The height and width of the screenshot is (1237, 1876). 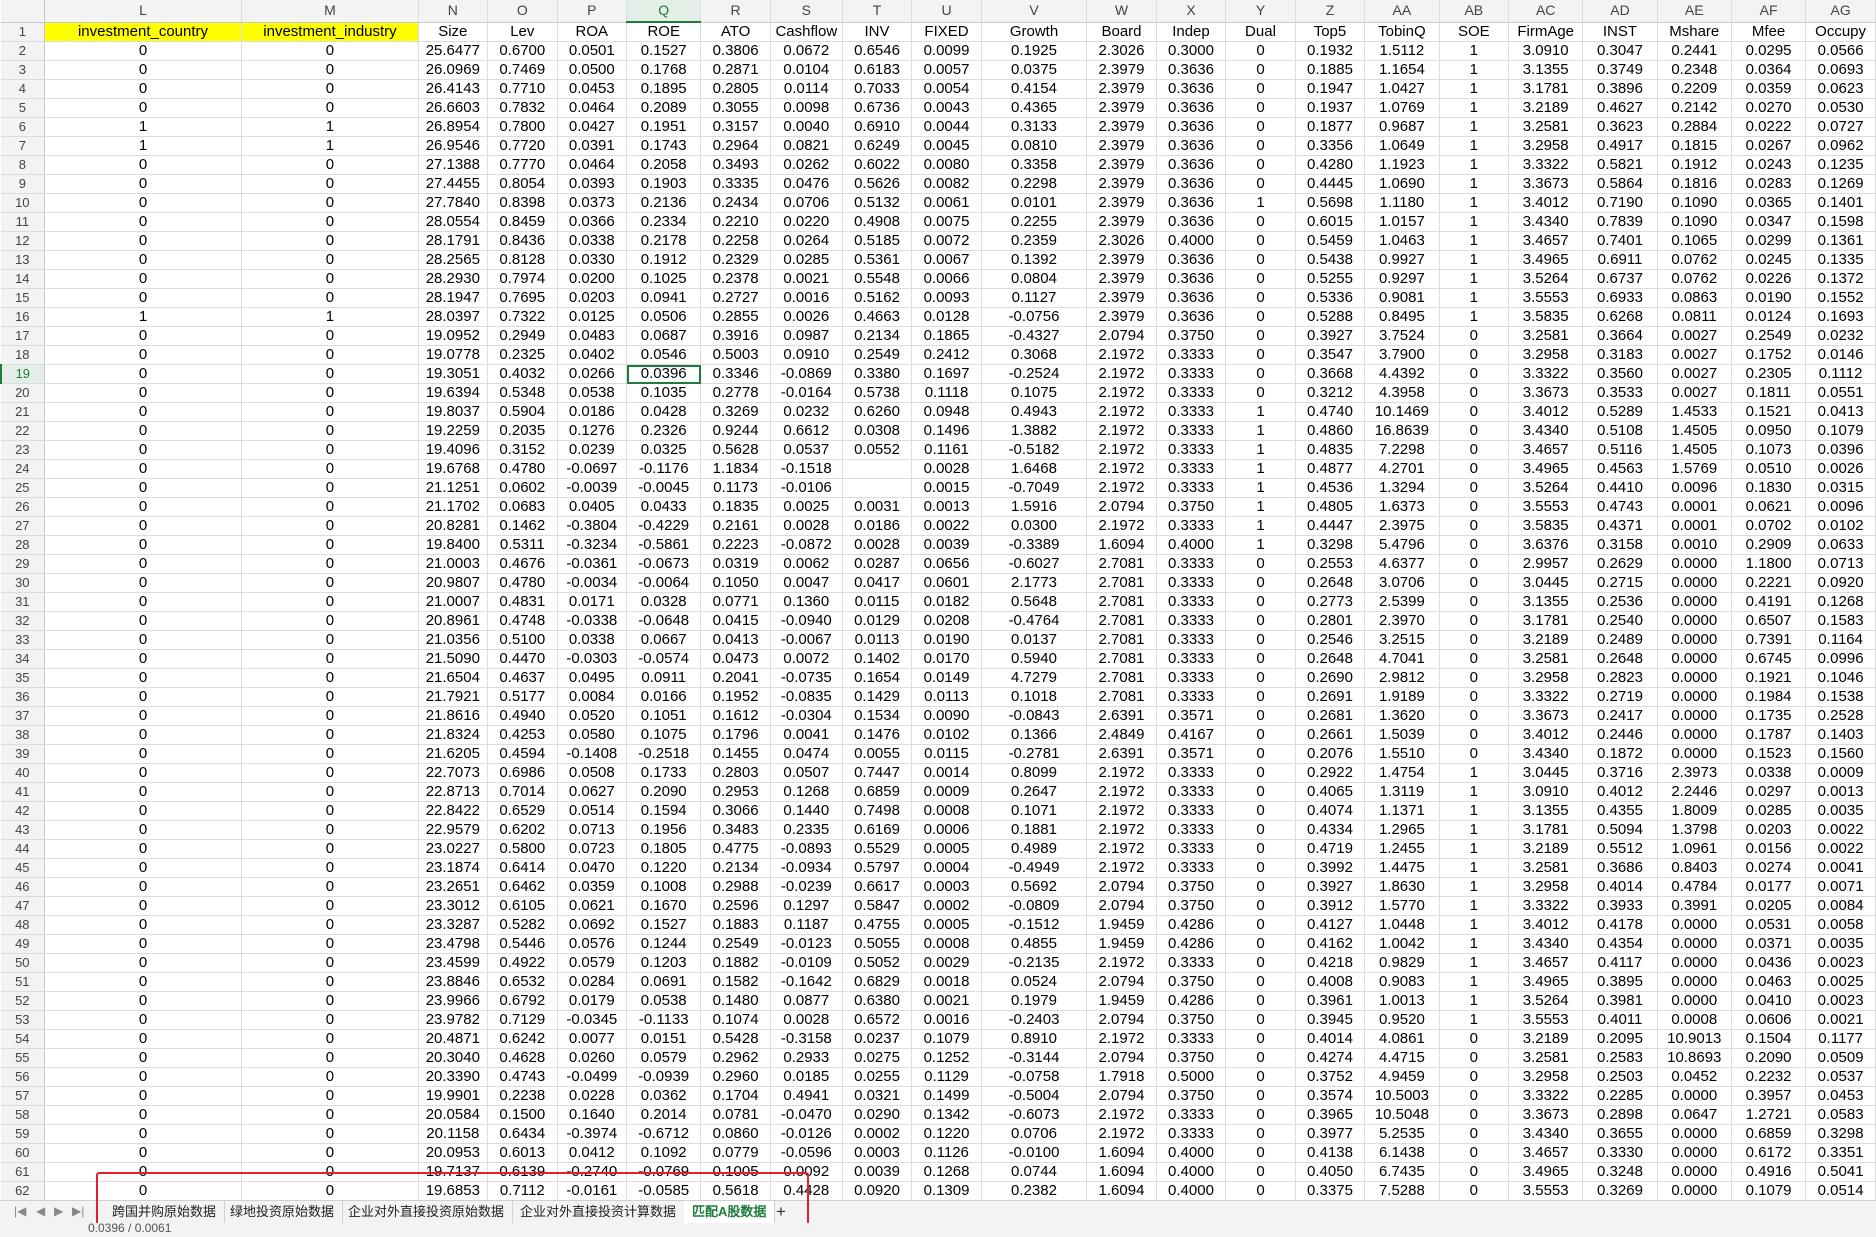 What do you see at coordinates (877, 963) in the screenshot?
I see `data-cell: 0.5052` at bounding box center [877, 963].